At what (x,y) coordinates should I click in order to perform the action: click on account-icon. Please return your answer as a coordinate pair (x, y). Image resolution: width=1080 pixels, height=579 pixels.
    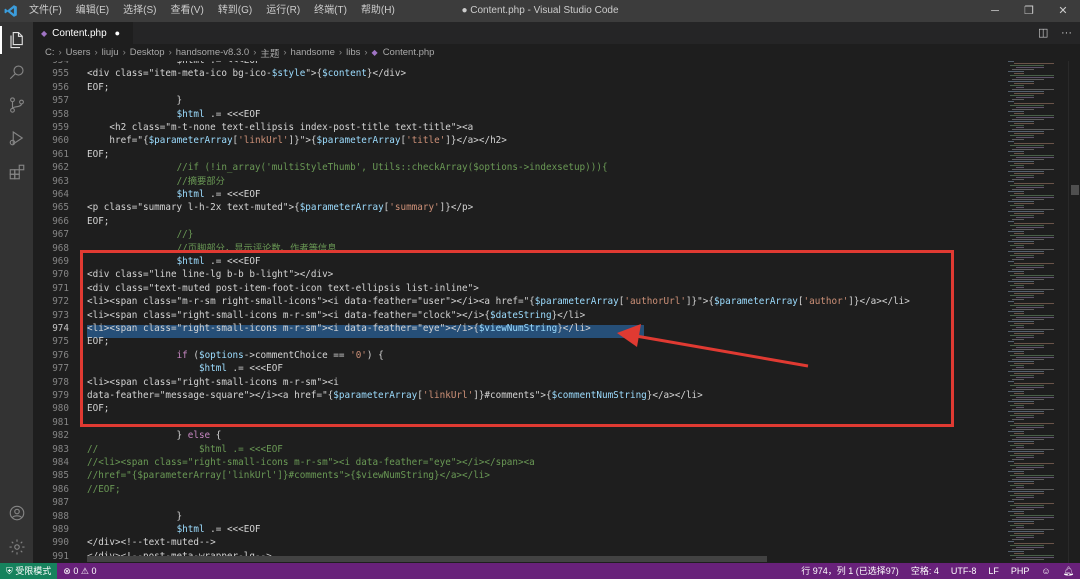
    Looking at the image, I should click on (16, 513).